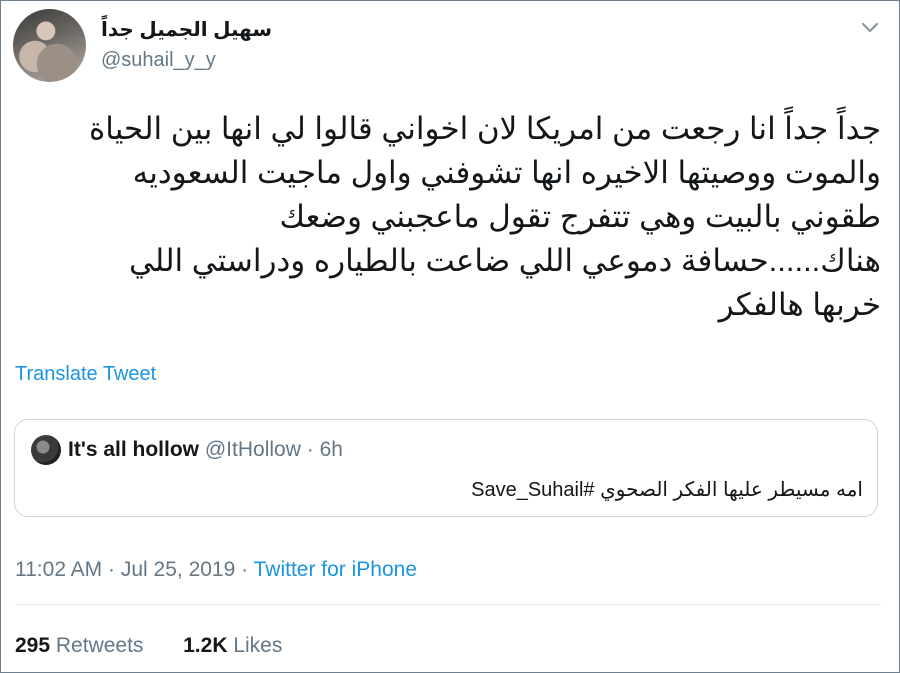 The image size is (900, 673). Describe the element at coordinates (580, 216) in the screenshot. I see `tweet-text-line: طقوني بالبيت وهي تتفرج تقول ماعجبني وضعك` at that location.